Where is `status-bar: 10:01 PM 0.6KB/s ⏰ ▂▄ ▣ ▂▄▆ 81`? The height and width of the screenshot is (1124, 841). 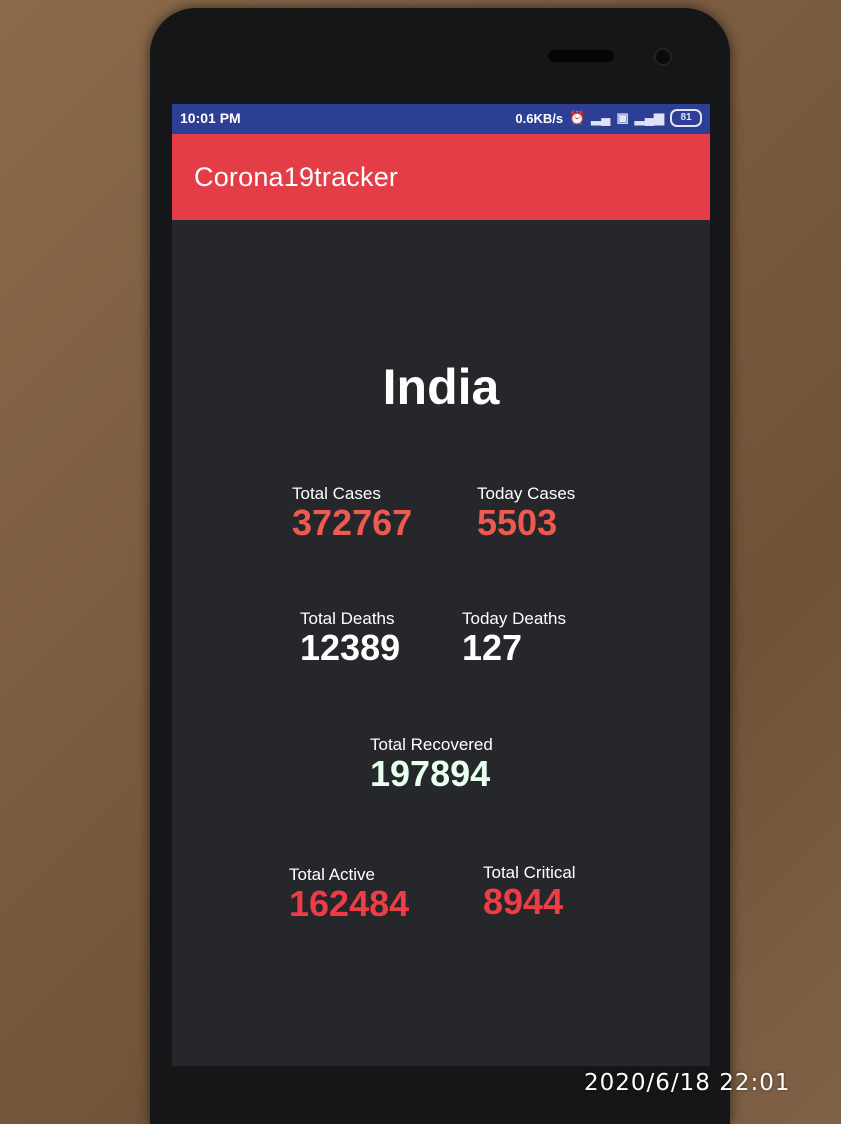 status-bar: 10:01 PM 0.6KB/s ⏰ ▂▄ ▣ ▂▄▆ 81 is located at coordinates (441, 119).